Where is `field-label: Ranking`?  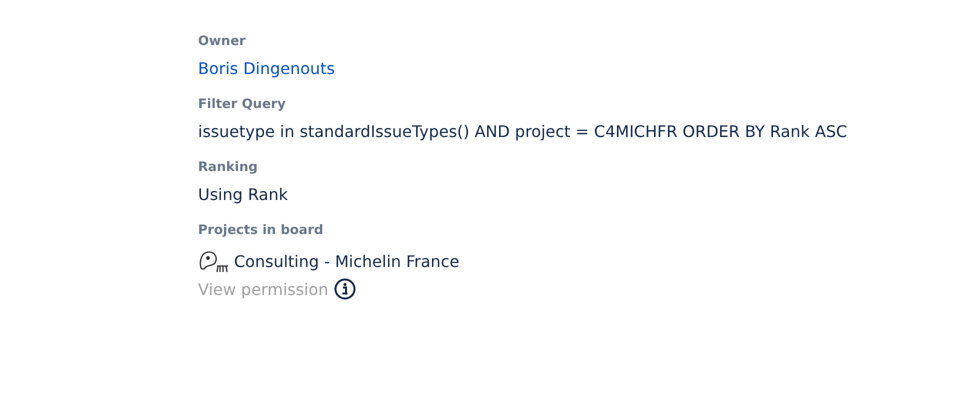
field-label: Ranking is located at coordinates (228, 167).